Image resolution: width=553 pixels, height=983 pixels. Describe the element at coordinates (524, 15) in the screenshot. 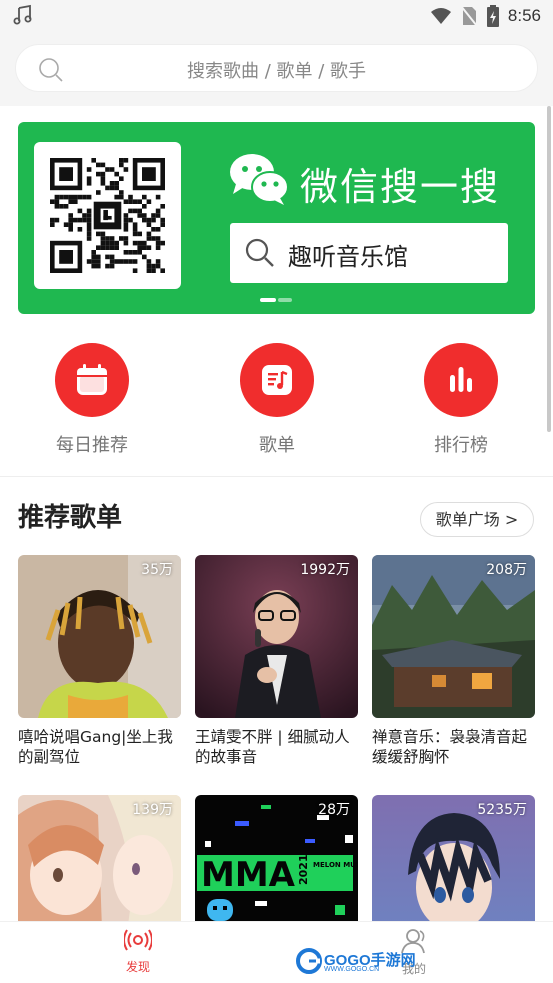

I see `status-time: 8:56` at that location.